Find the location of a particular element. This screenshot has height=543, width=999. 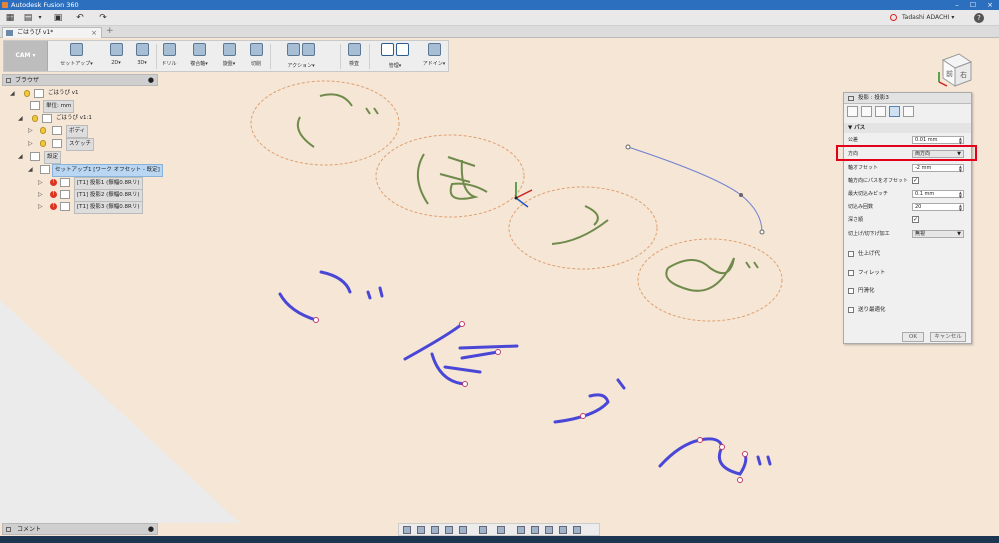

cutting-button: 切削 is located at coordinates (256, 57).